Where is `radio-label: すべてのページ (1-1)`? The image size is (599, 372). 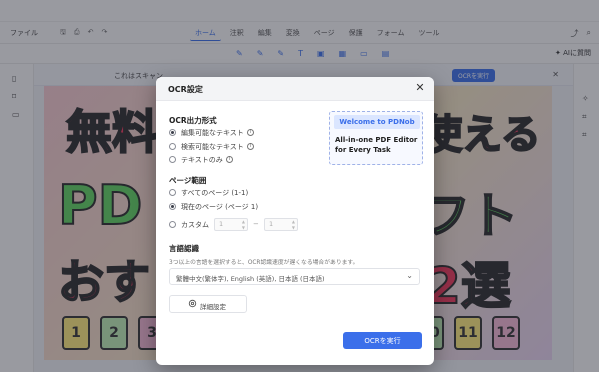
radio-label: すべてのページ (1-1) is located at coordinates (215, 192).